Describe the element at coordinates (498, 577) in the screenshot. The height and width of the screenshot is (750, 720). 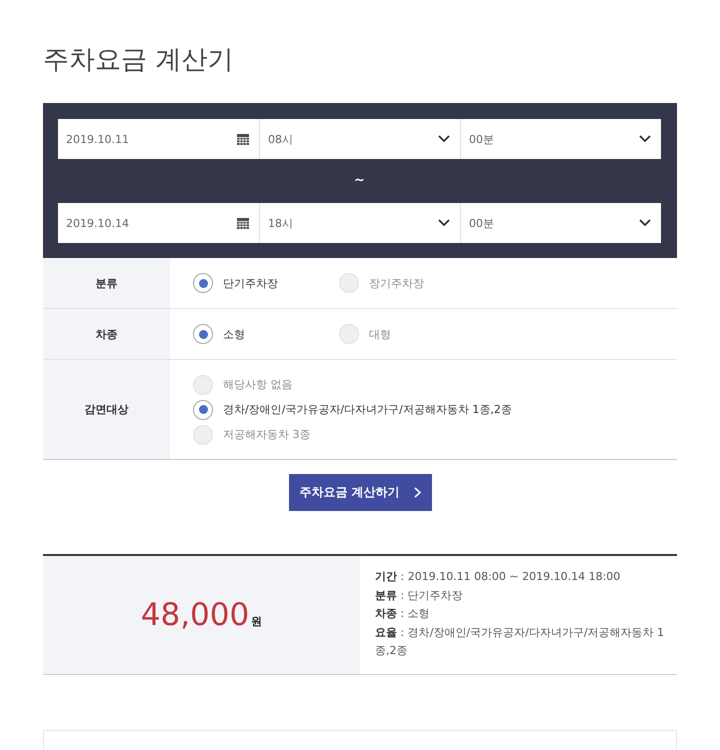
I see `result-detail: 기간 : 2019.10.11 08:00 ~ 2019.10.14 18:00` at that location.